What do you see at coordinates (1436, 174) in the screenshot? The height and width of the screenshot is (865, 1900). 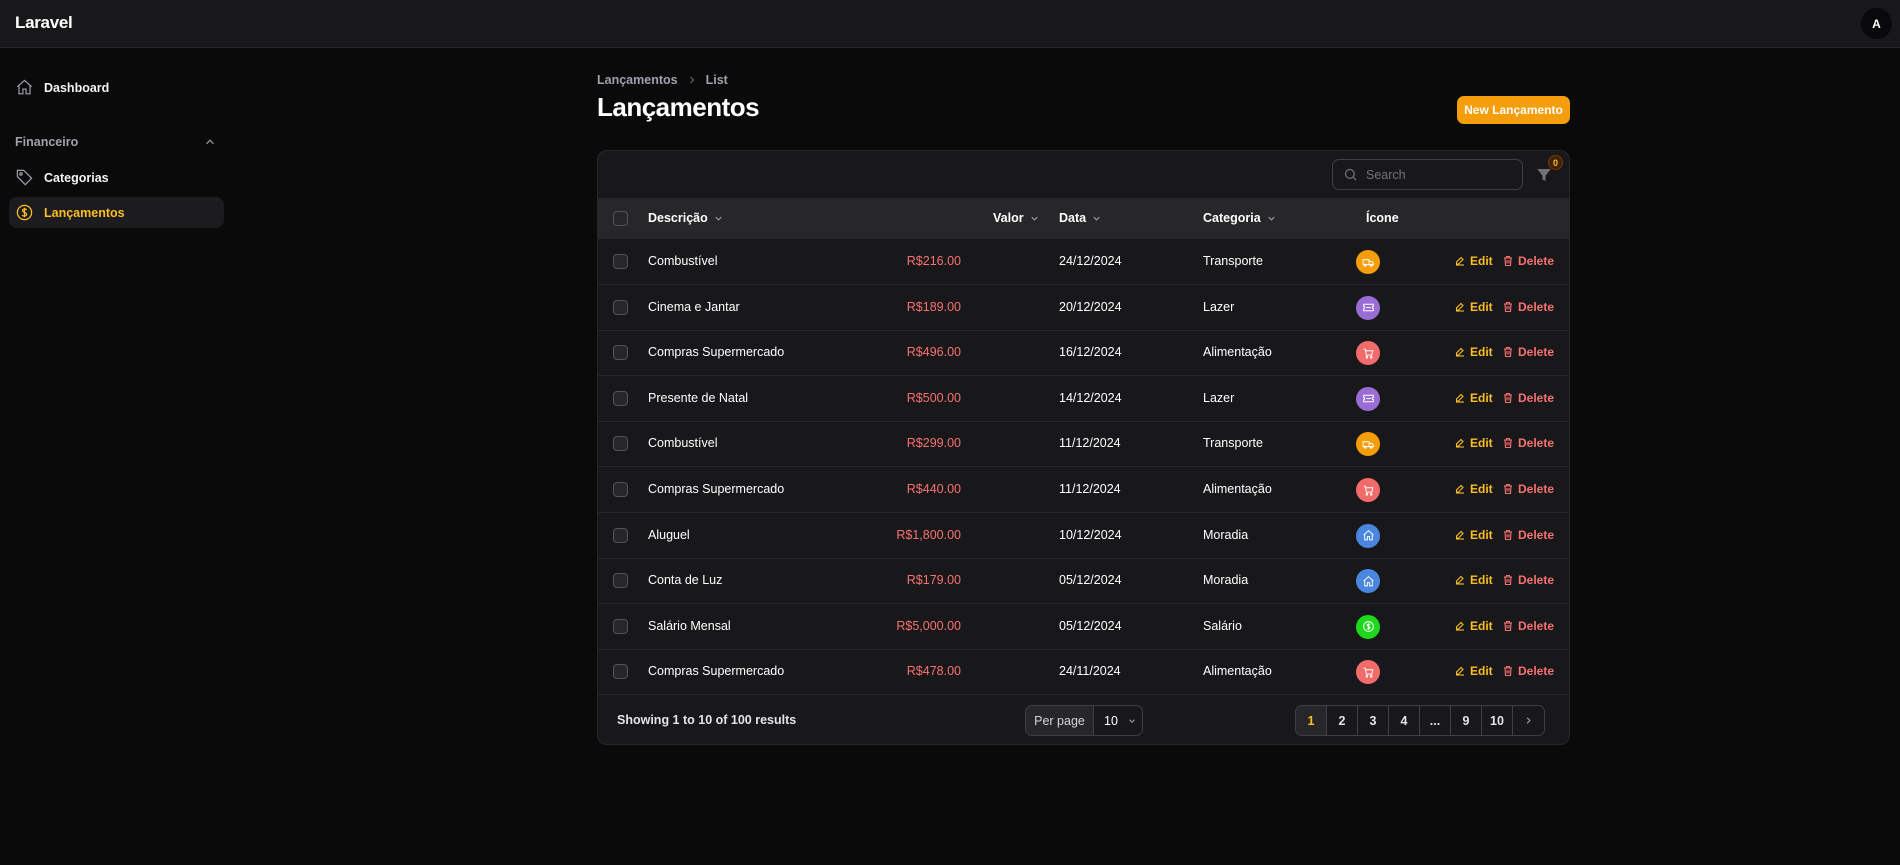 I see `search-input` at bounding box center [1436, 174].